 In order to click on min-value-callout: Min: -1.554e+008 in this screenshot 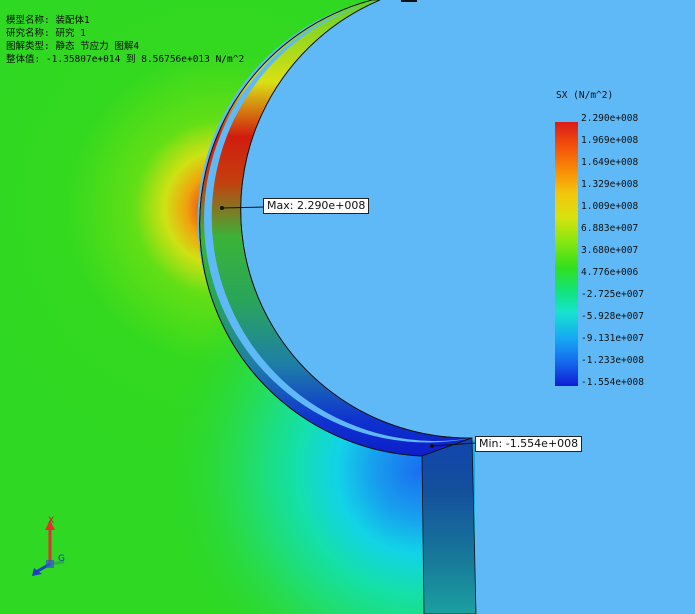, I will do `click(529, 444)`.